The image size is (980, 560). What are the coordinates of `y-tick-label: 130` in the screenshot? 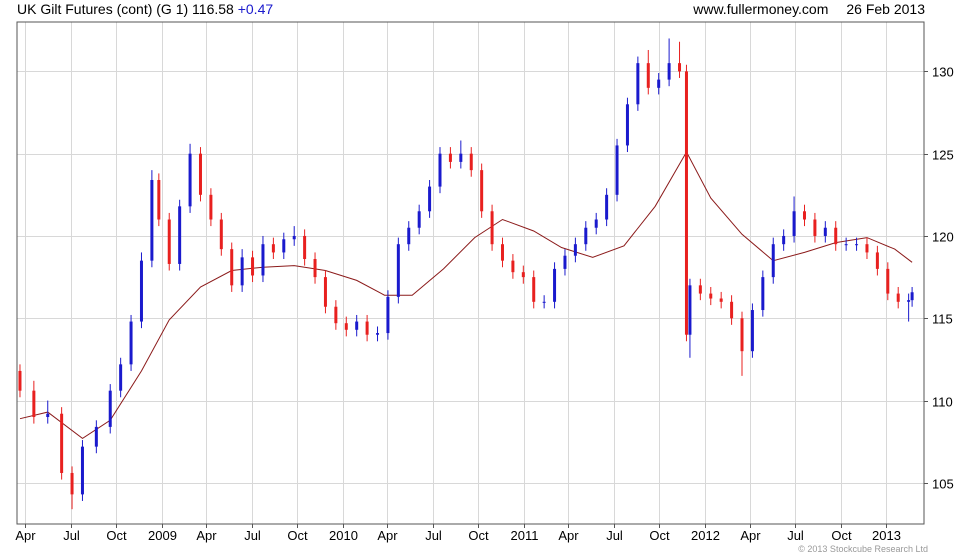 It's located at (943, 72).